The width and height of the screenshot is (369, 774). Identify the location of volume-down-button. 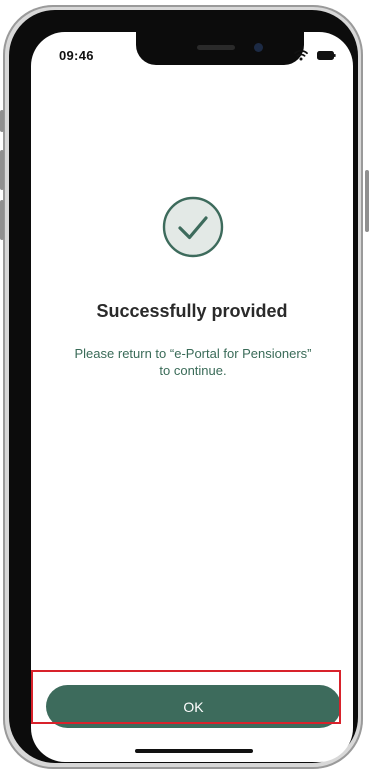
(2, 220).